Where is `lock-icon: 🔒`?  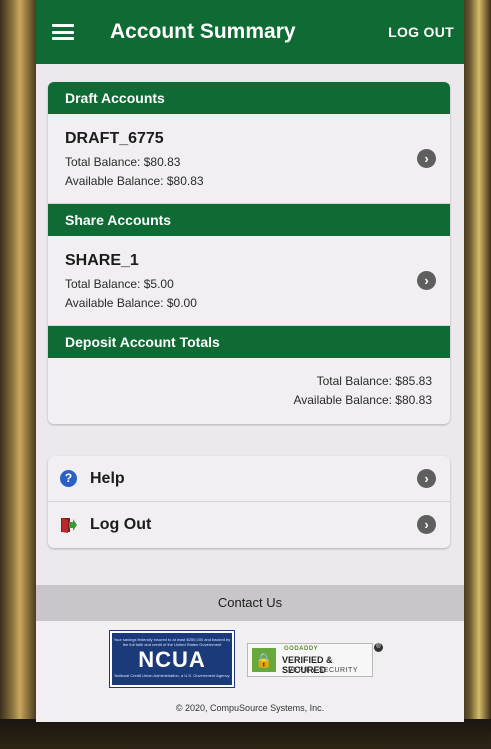
lock-icon: 🔒 is located at coordinates (264, 660).